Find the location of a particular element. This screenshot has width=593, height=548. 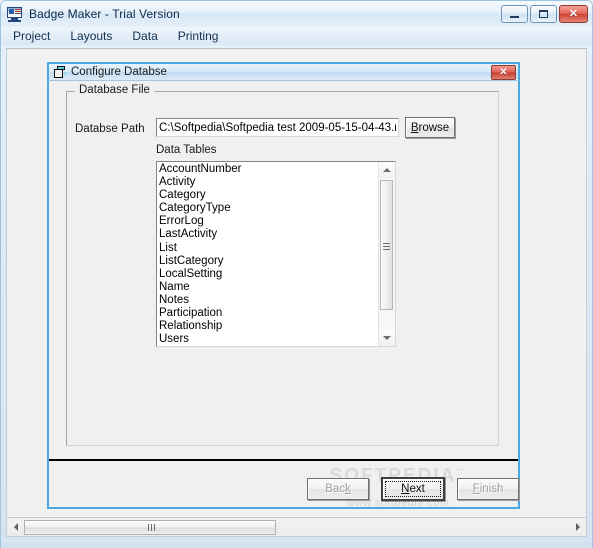

menubar: Project Layouts Data Printing is located at coordinates (296, 36).